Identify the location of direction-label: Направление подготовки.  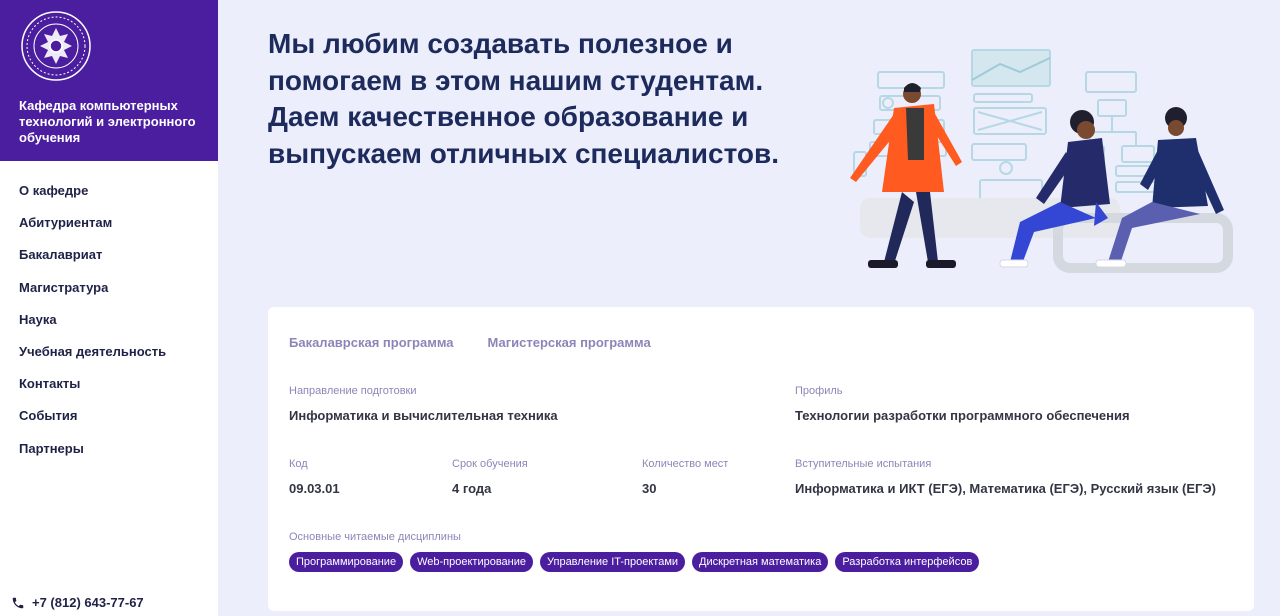
(353, 391).